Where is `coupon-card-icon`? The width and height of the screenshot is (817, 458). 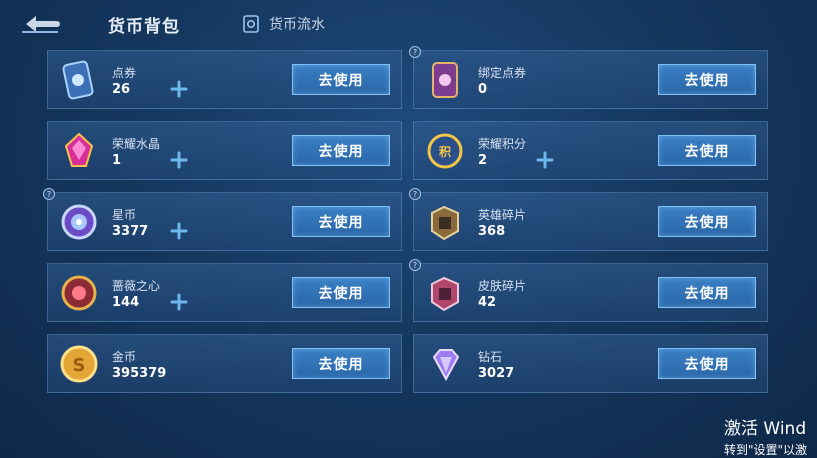 coupon-card-icon is located at coordinates (78, 80).